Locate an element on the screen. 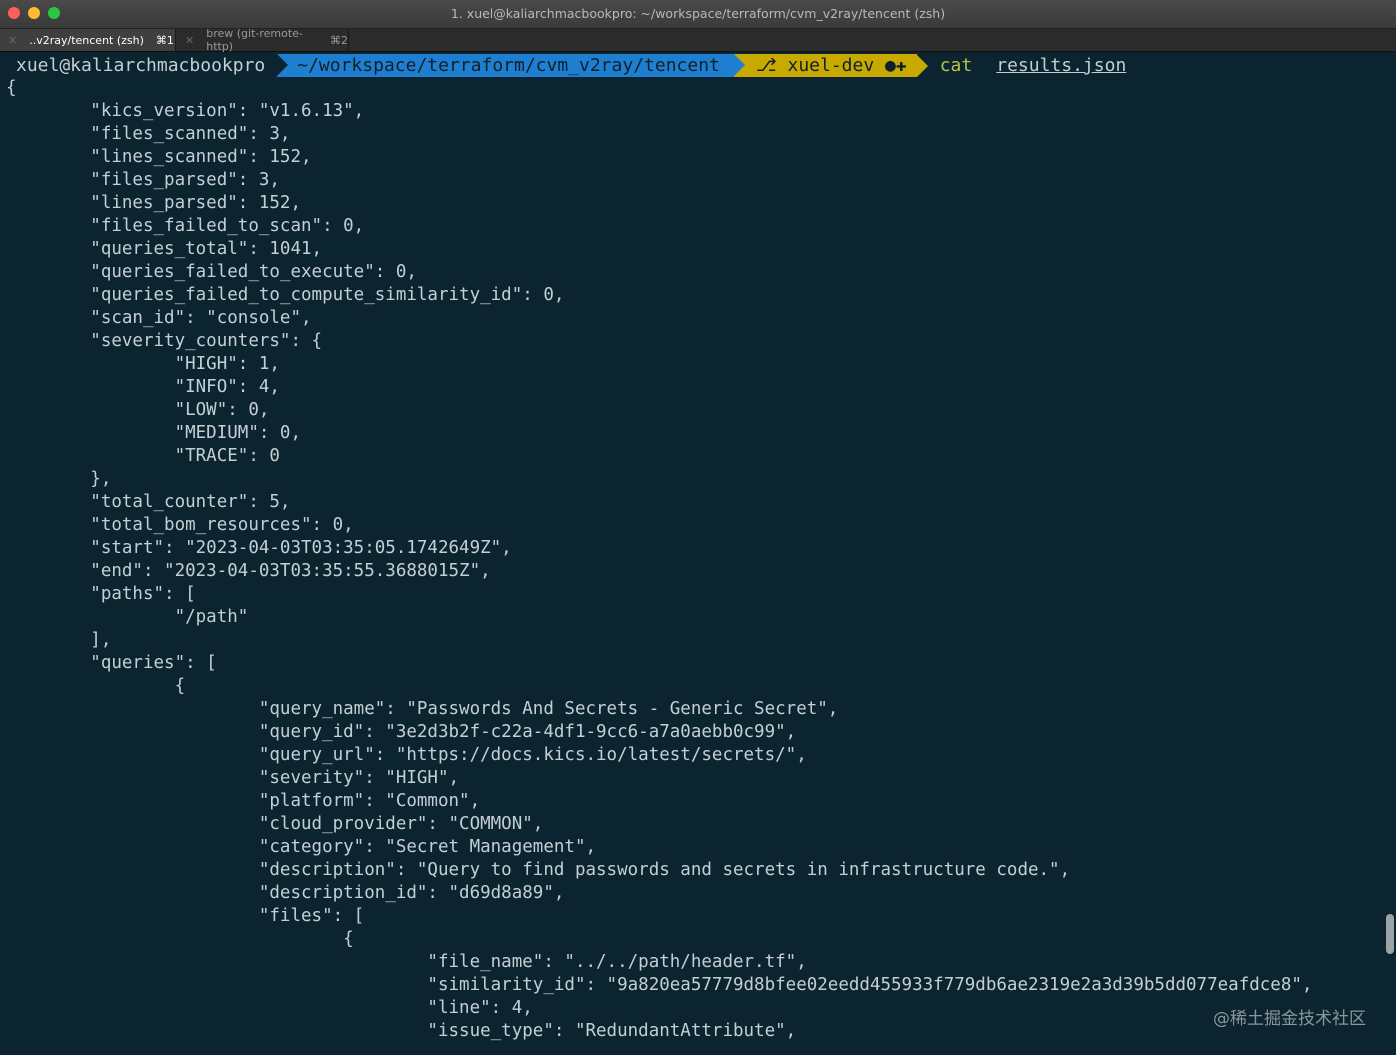  output-line: "paths": [ is located at coordinates (101, 594).